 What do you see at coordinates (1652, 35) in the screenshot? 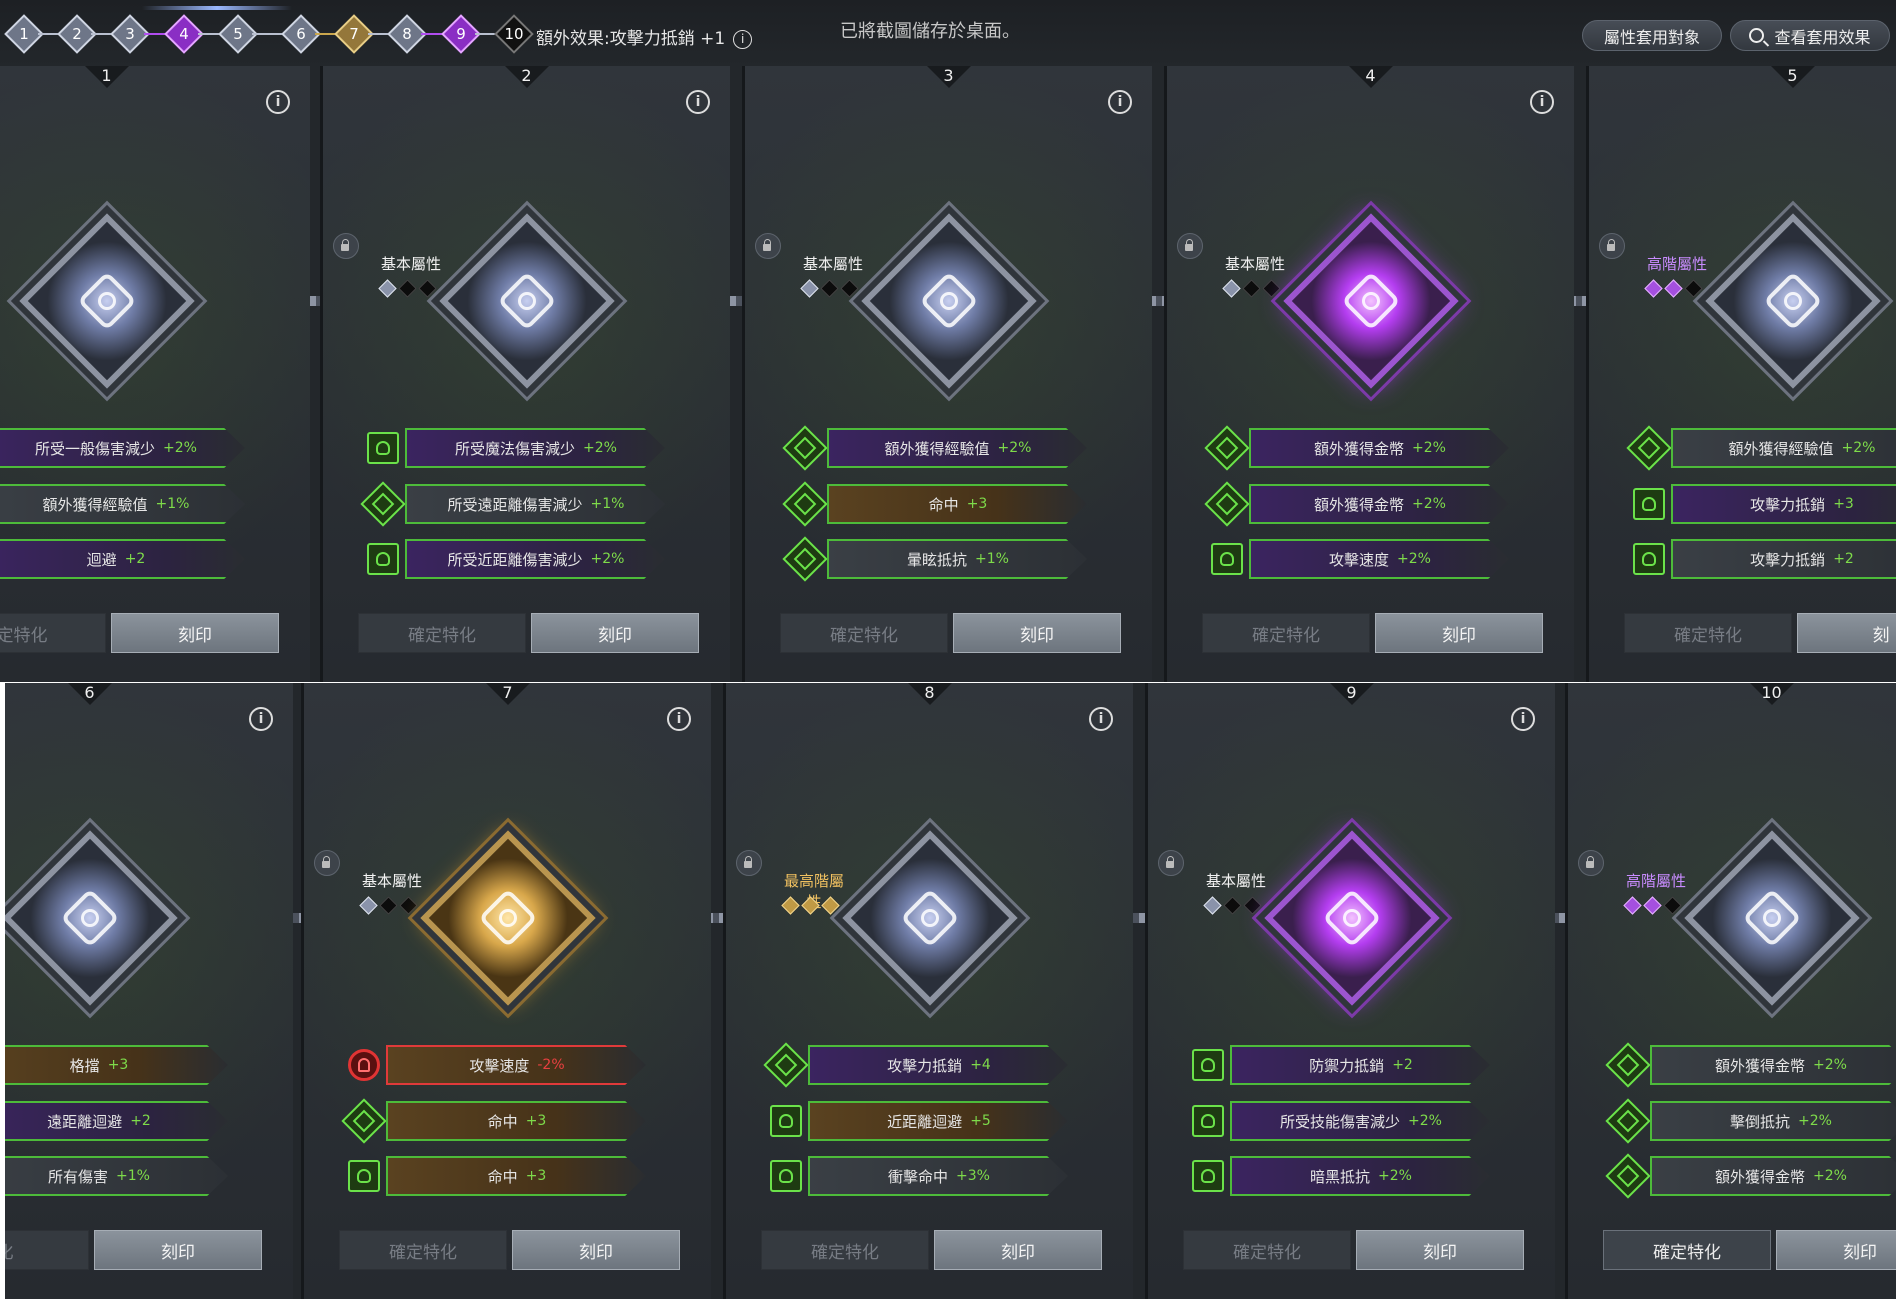
I see `attr-target-button: 屬性套用對象` at bounding box center [1652, 35].